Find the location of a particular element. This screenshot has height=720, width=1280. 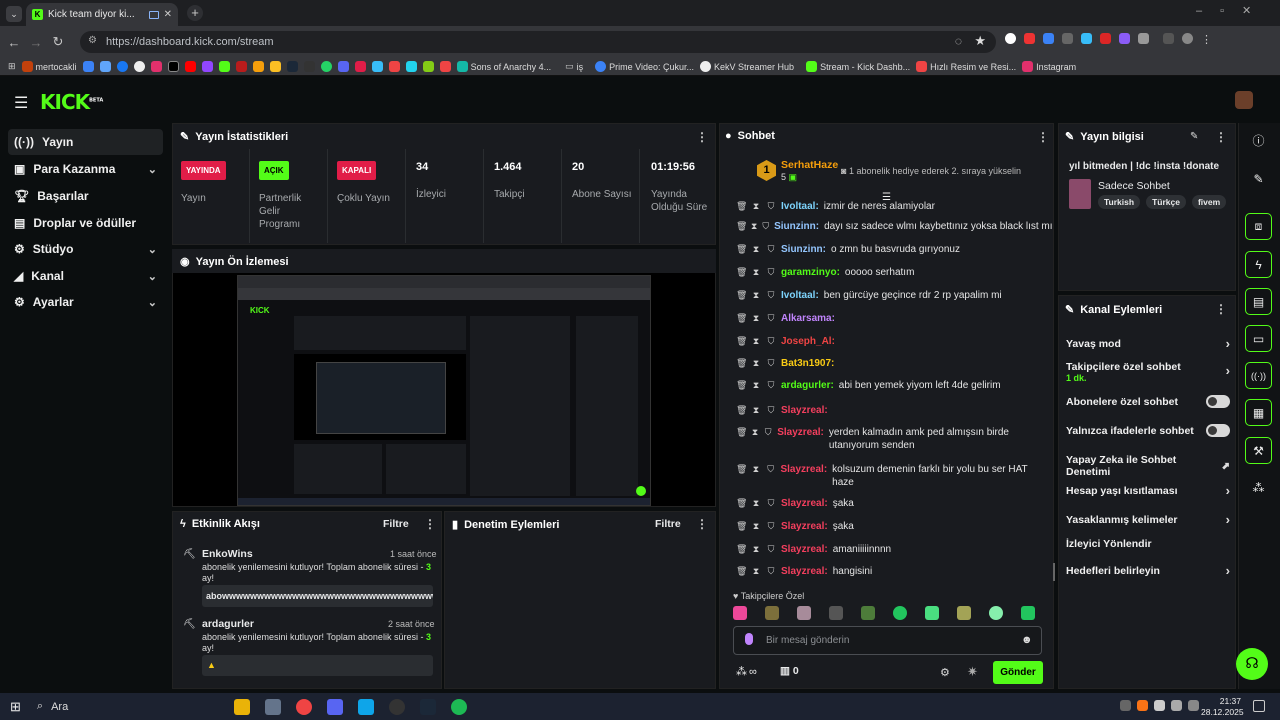

avatar is located at coordinates (1244, 100).